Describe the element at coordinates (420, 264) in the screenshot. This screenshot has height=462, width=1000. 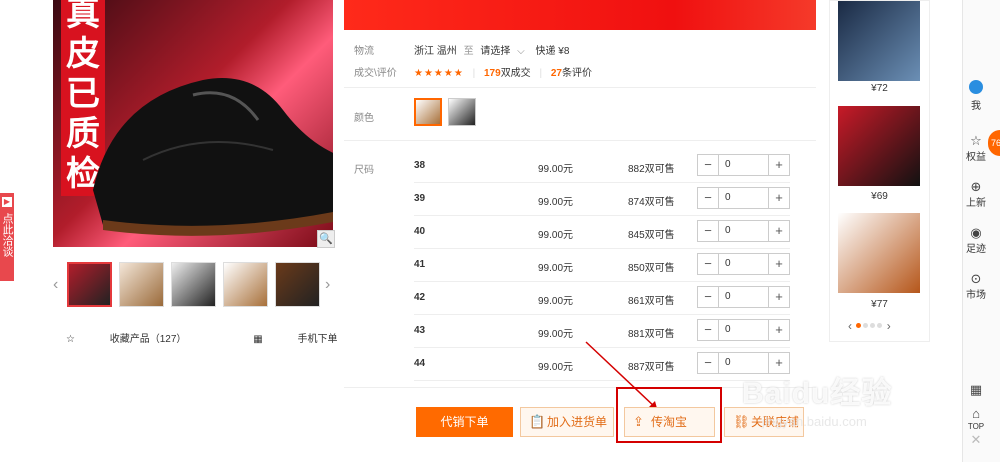
I see `size-value: 41` at that location.